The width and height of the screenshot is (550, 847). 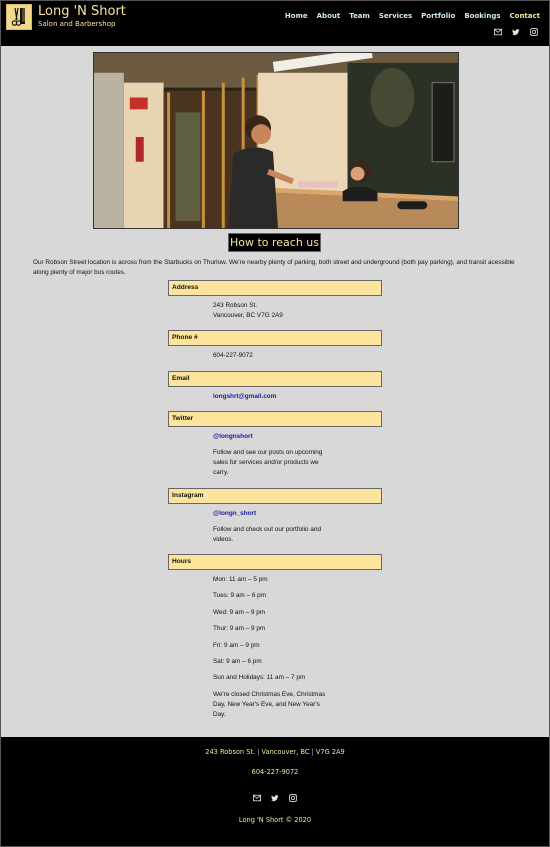 I want to click on nav-bookings: Bookings, so click(x=482, y=16).